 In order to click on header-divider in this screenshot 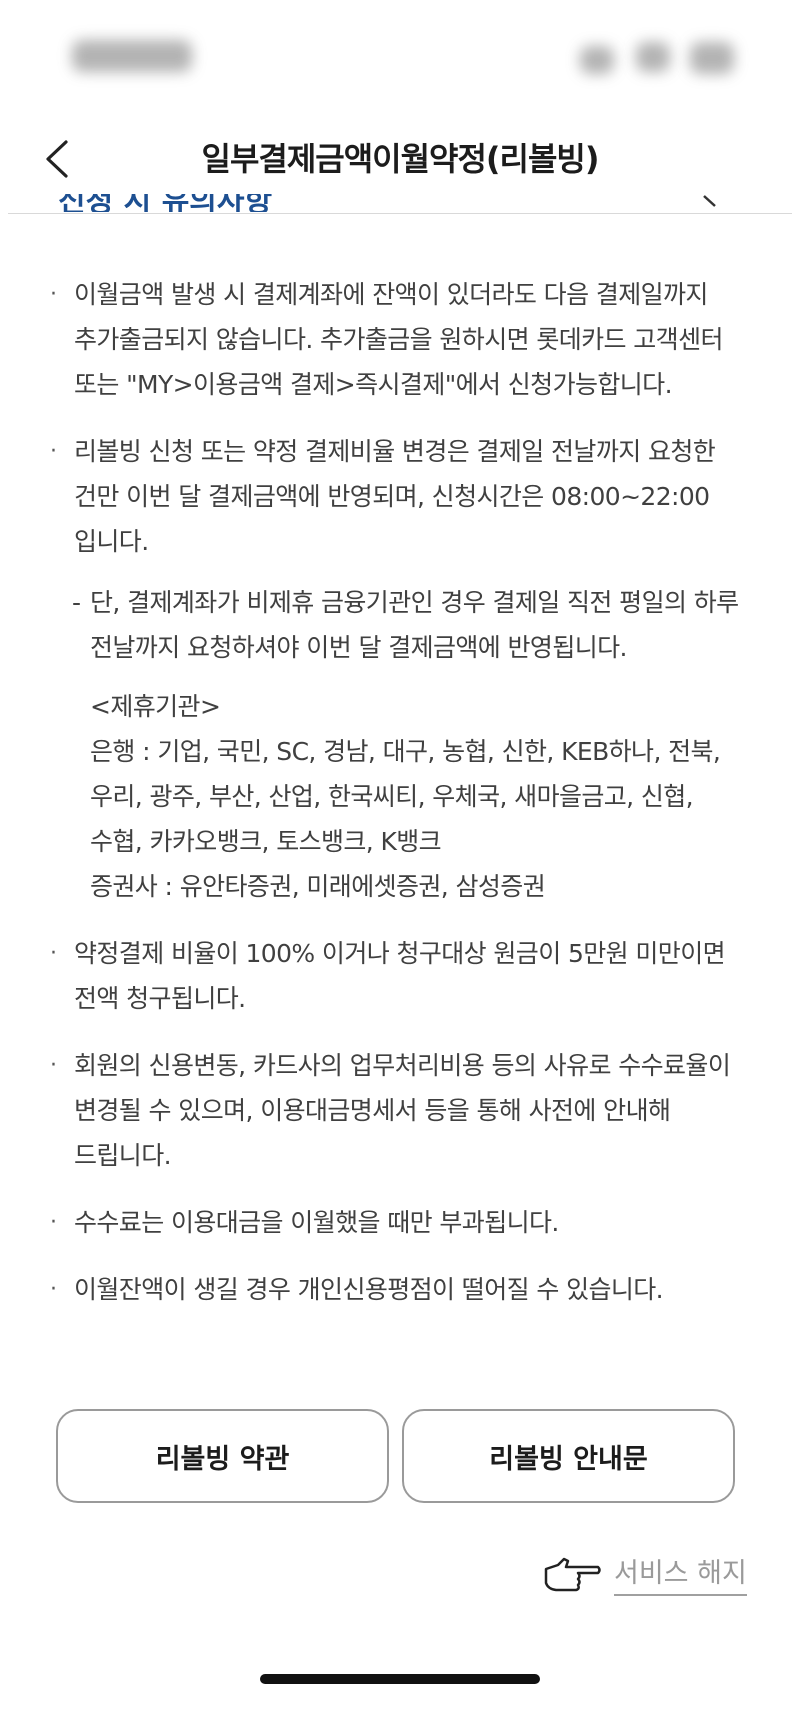, I will do `click(400, 213)`.